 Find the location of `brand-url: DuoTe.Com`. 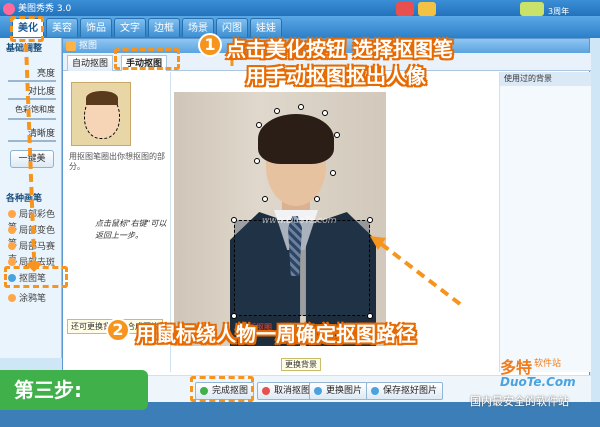

brand-url: DuoTe.Com is located at coordinates (538, 382).